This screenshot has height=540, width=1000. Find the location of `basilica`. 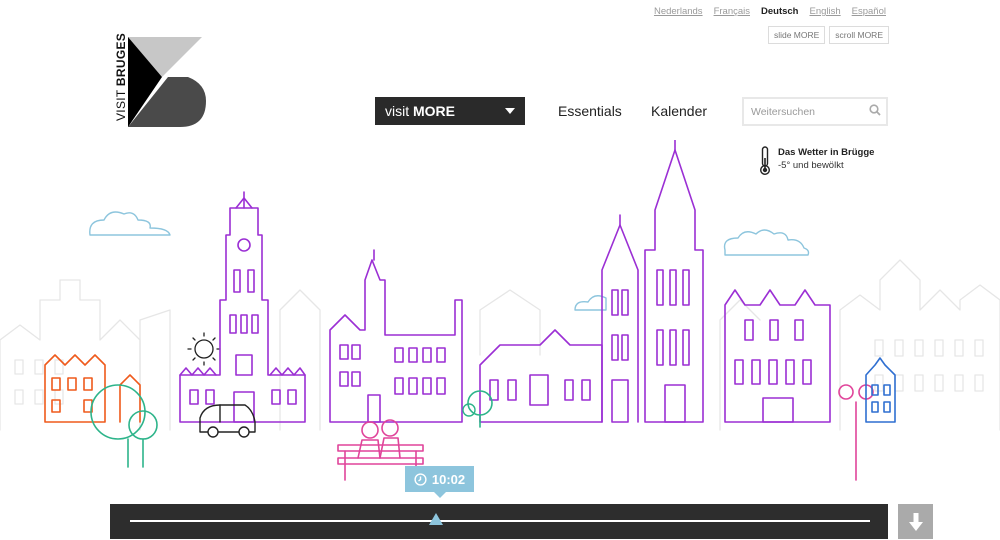

basilica is located at coordinates (541, 376).